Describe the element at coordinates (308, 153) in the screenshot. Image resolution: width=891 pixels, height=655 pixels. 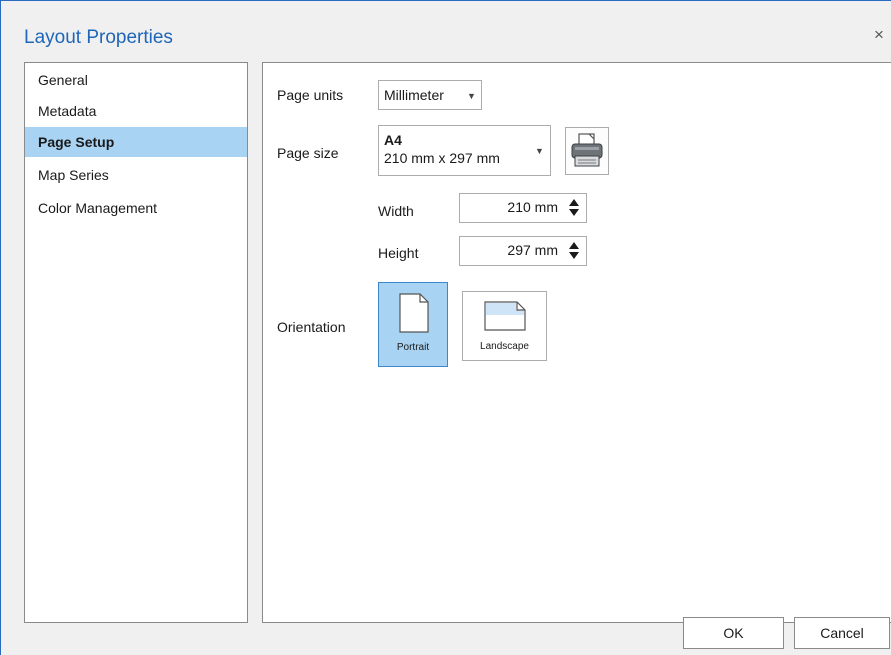
I see `page-size-label: Page size` at that location.